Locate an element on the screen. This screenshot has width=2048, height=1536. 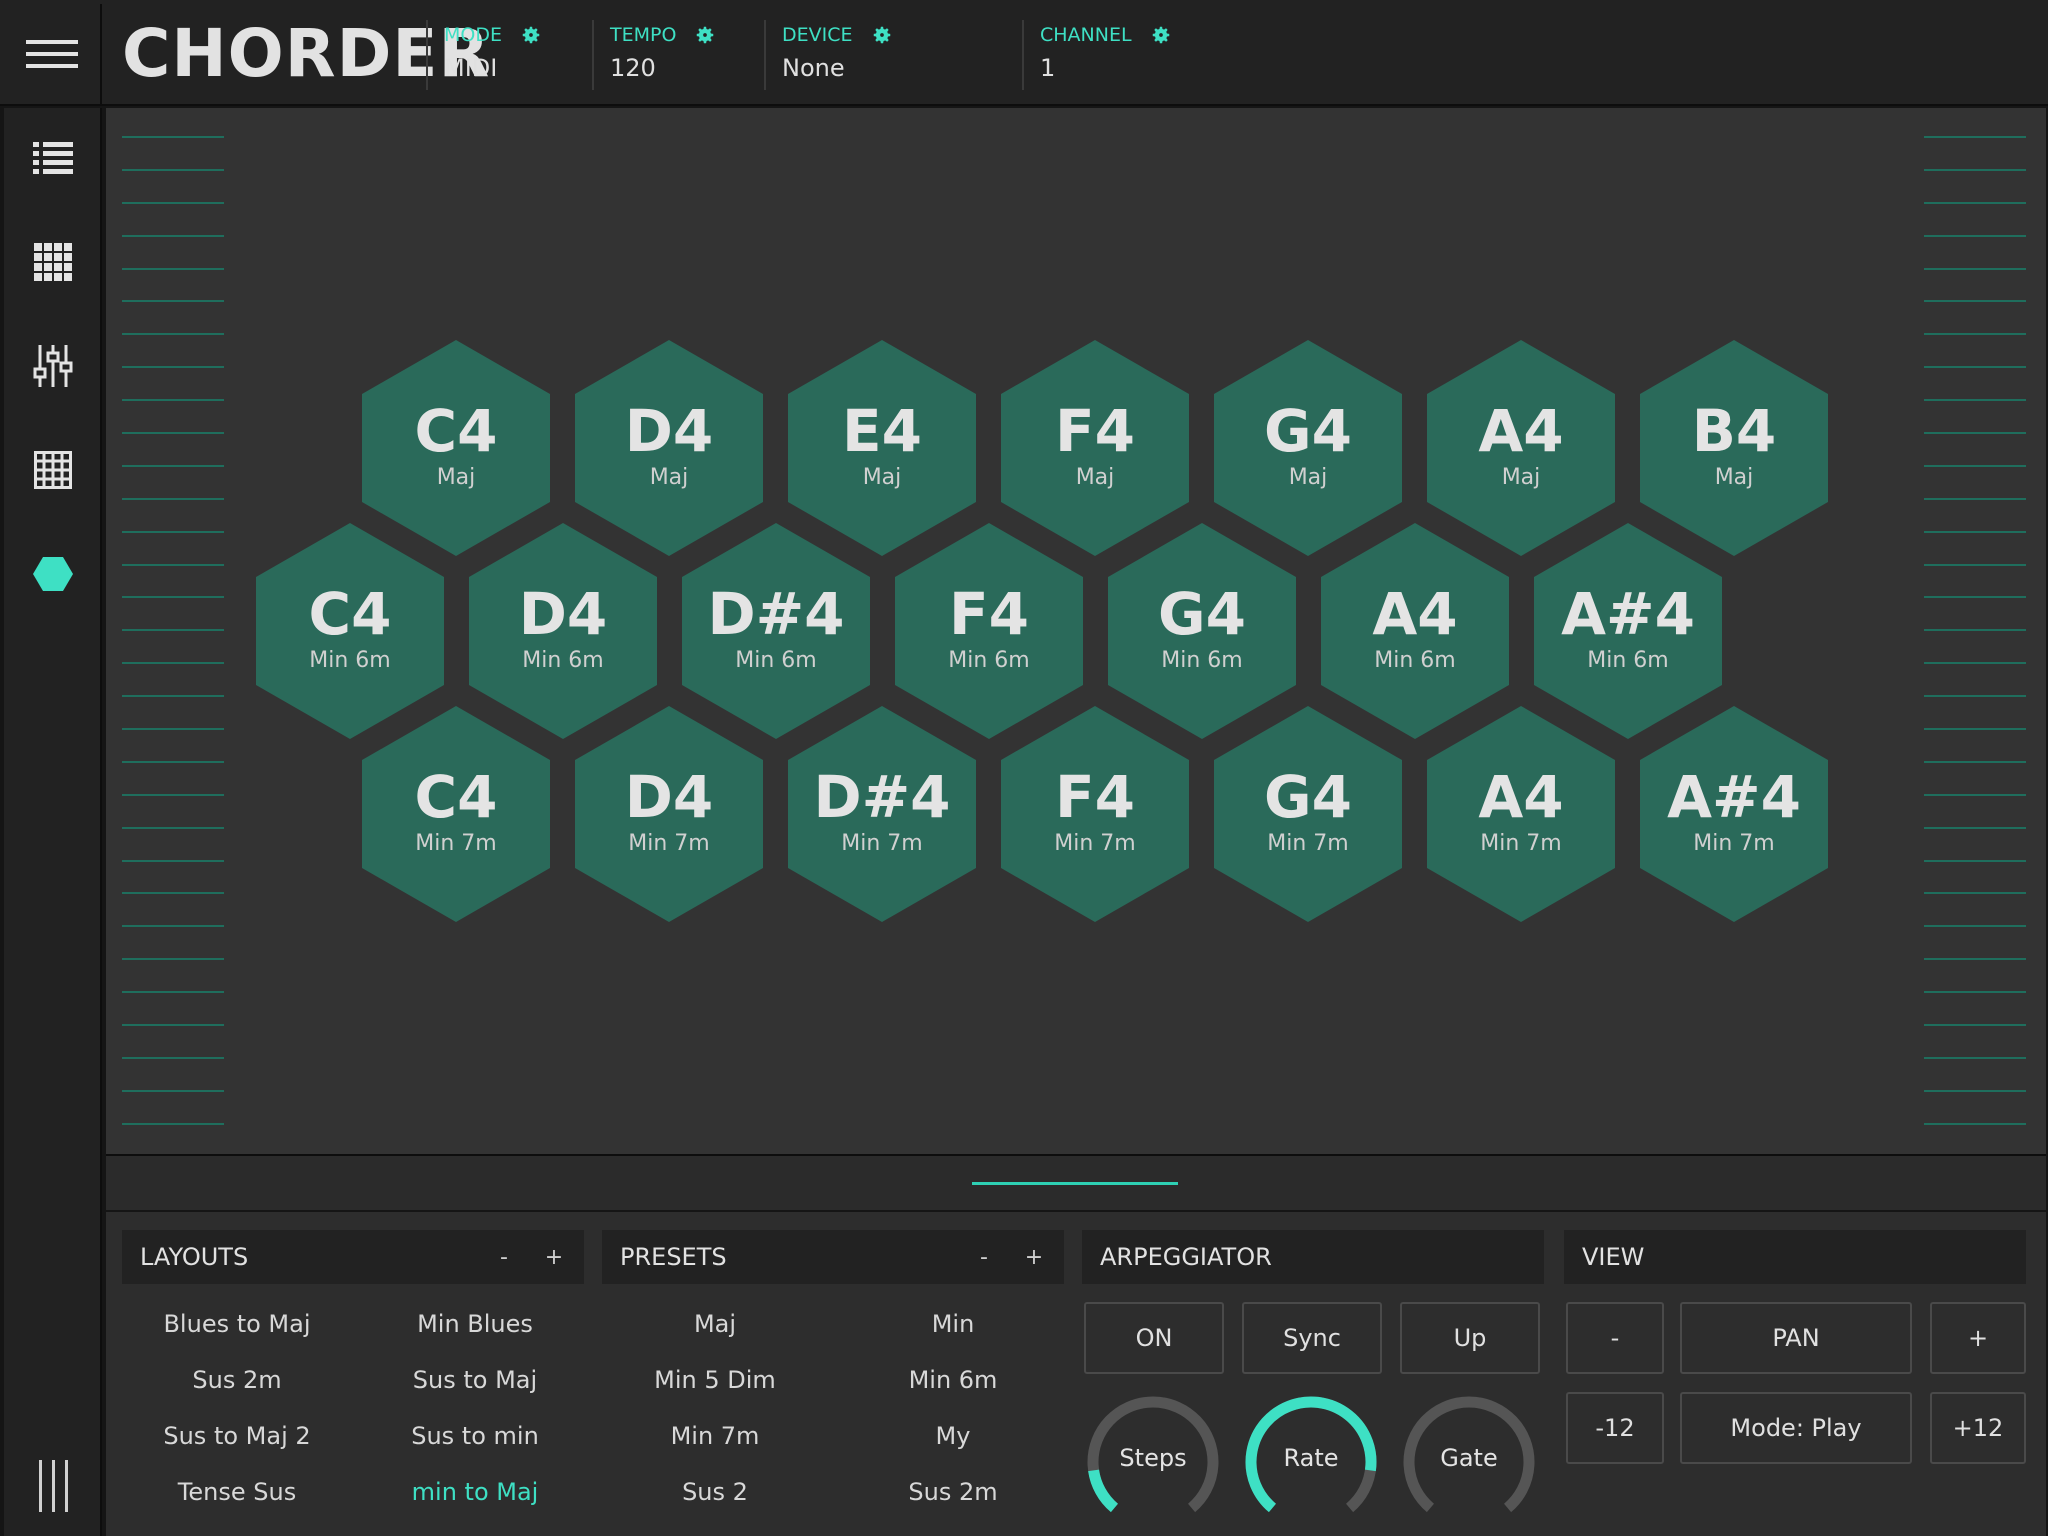
layouts-plus-button: + is located at coordinates (554, 1257).